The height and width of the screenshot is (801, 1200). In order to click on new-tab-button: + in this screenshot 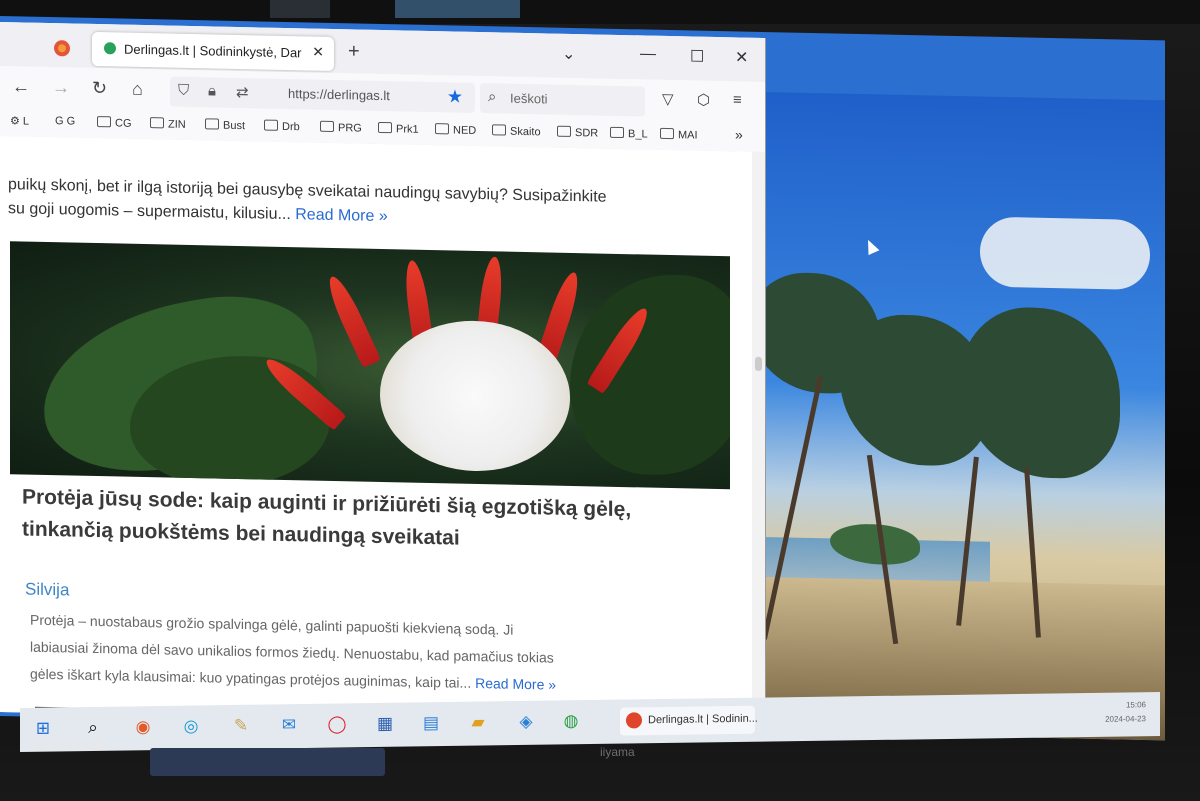, I will do `click(354, 51)`.